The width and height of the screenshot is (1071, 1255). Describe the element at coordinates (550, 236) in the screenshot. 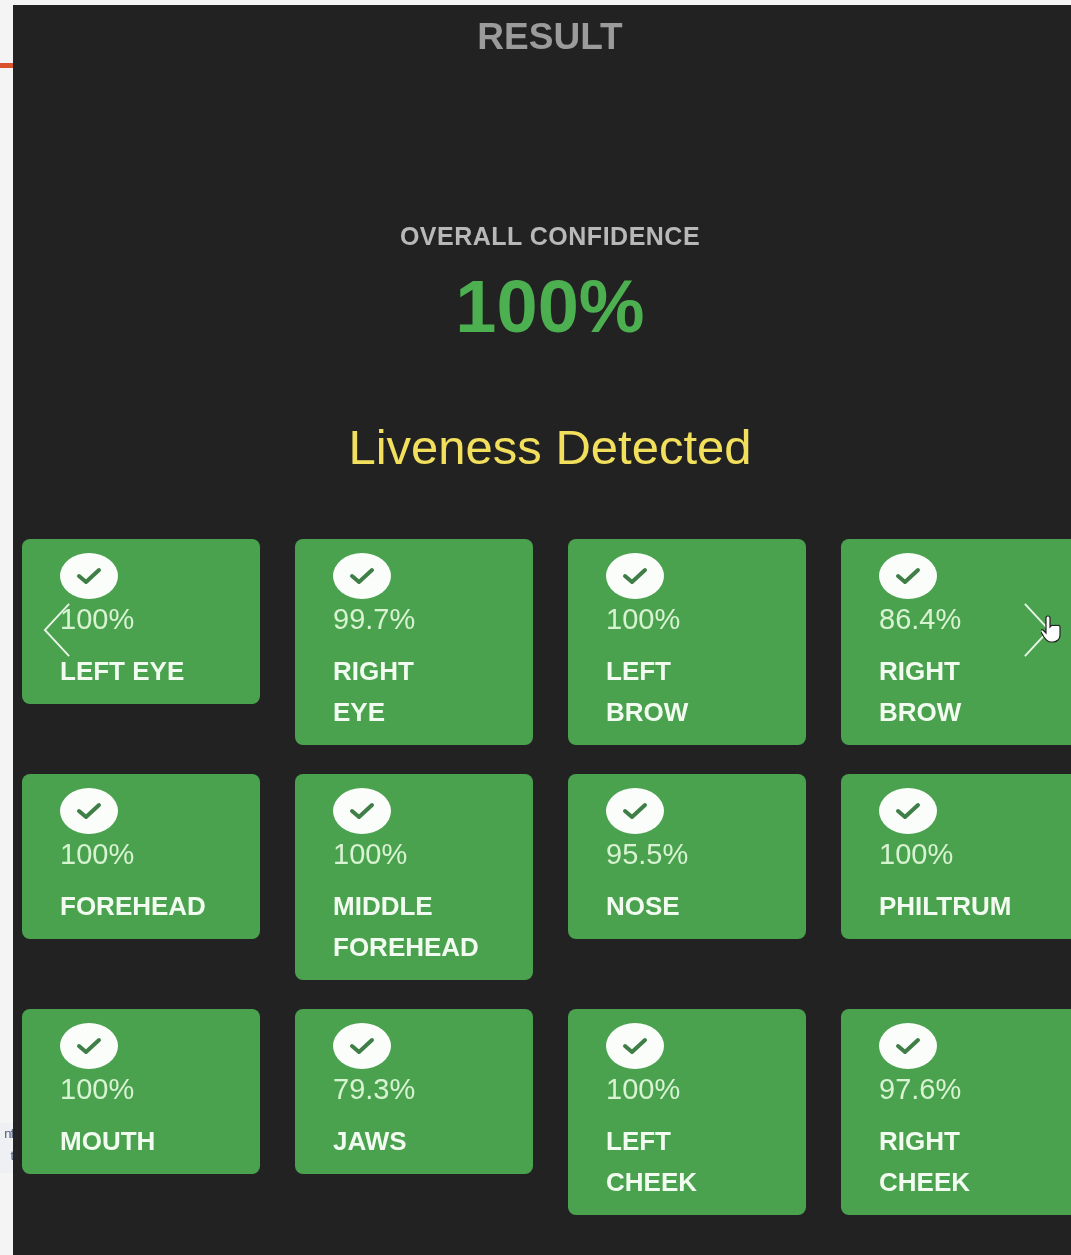

I see `confidence-label: OVERALL CONFIDENCE` at that location.